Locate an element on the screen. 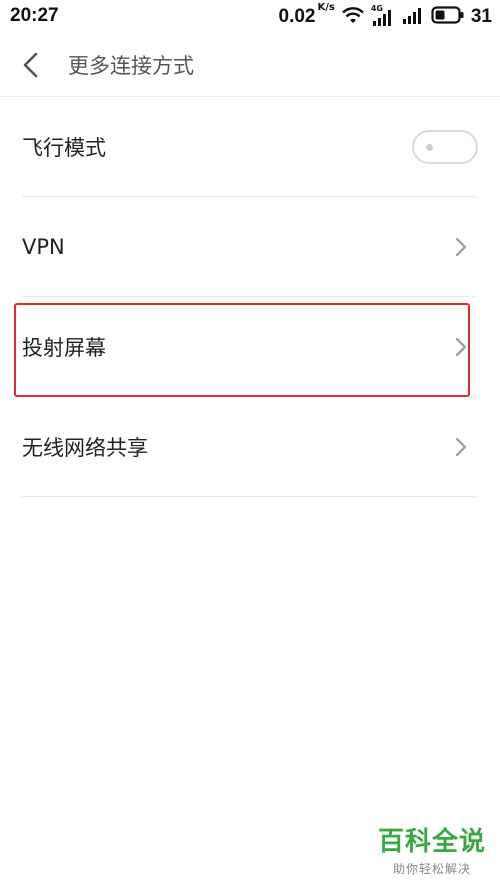  list-item-label: 无线网络共享 is located at coordinates (85, 448).